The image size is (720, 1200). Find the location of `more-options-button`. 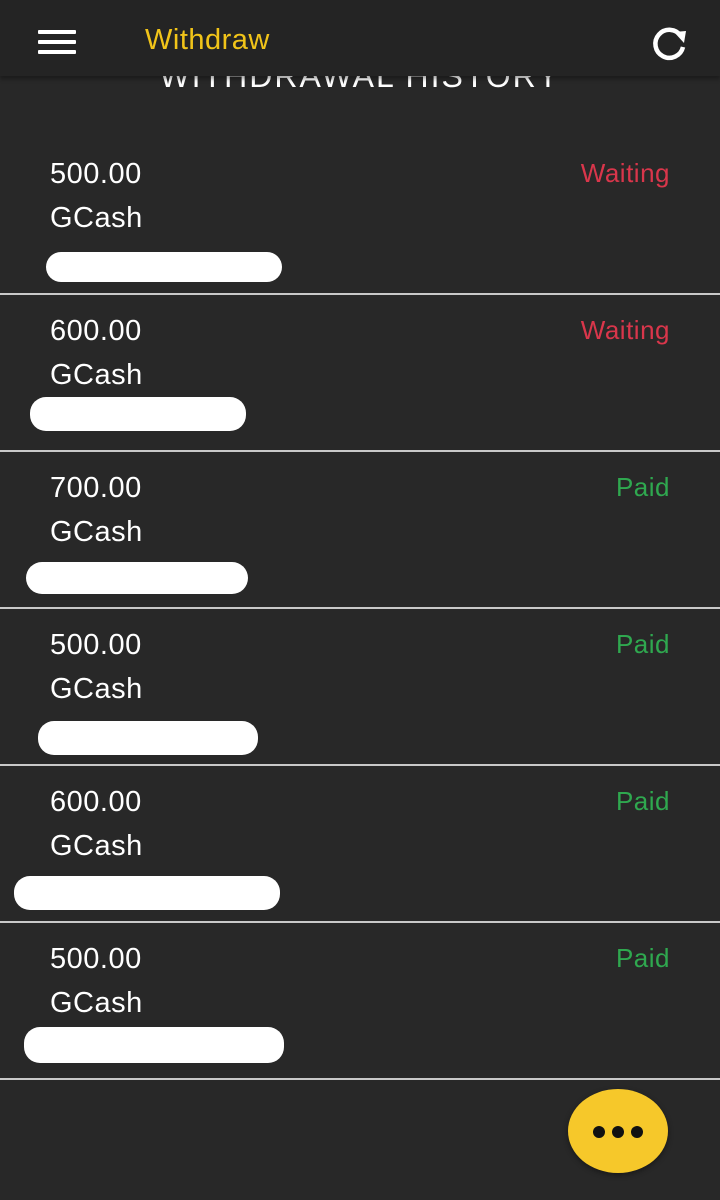

more-options-button is located at coordinates (618, 1131).